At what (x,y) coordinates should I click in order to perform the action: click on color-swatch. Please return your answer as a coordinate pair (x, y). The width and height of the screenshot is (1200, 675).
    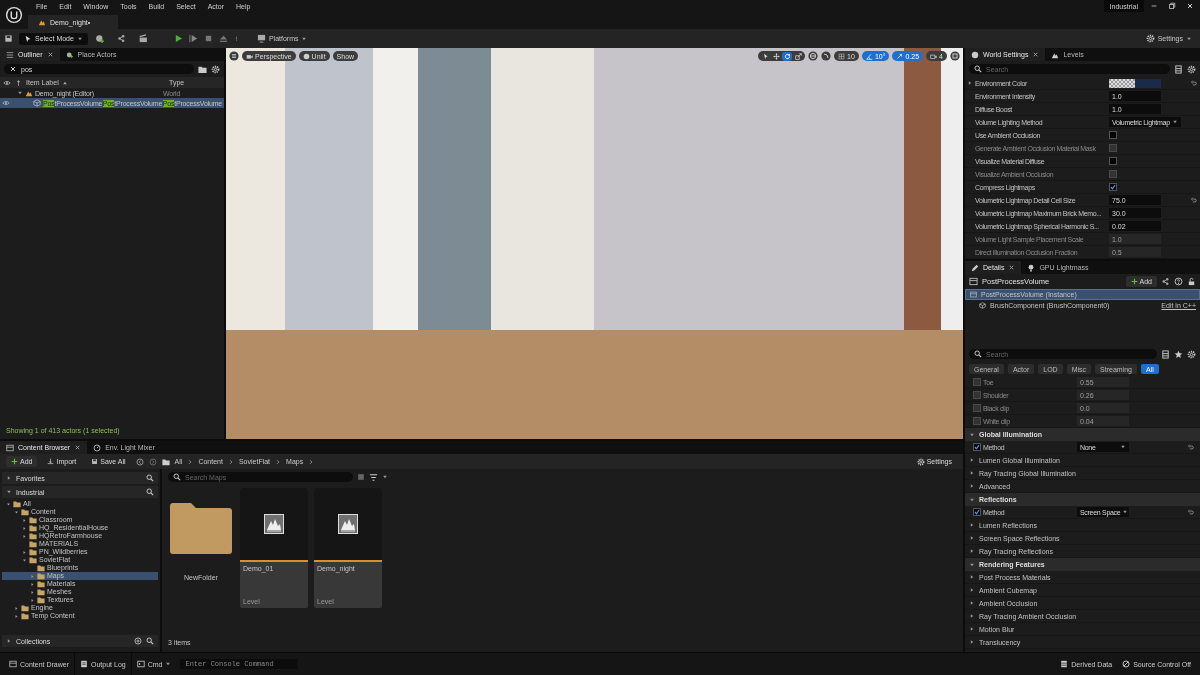
    Looking at the image, I should click on (1135, 83).